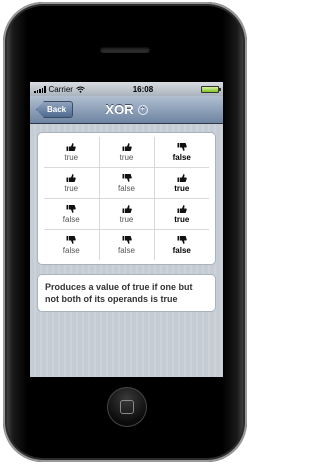  Describe the element at coordinates (55, 109) in the screenshot. I see `back-button: Back` at that location.